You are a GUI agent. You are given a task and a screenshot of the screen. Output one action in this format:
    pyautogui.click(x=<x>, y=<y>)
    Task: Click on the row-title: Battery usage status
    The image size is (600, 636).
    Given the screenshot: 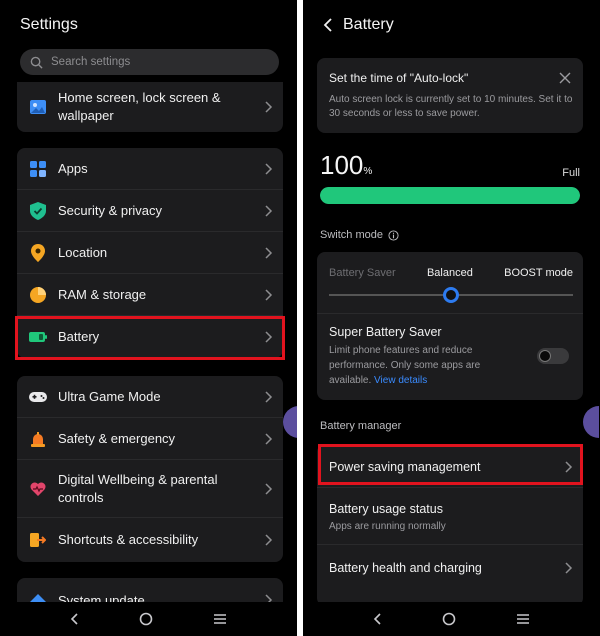 What is the action you would take?
    pyautogui.click(x=386, y=509)
    